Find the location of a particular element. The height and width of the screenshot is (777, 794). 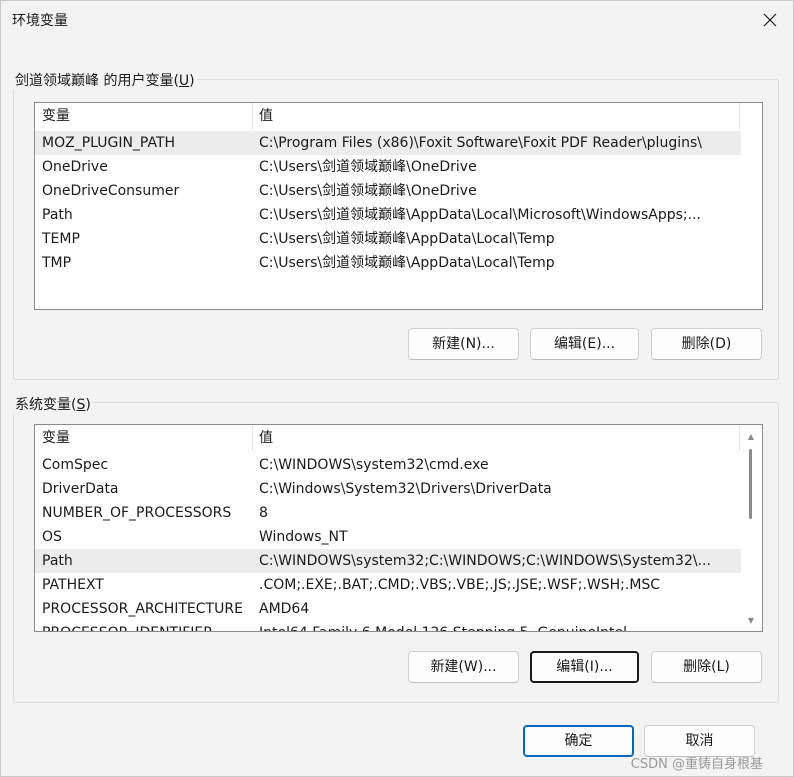

variable-name: DriverData is located at coordinates (80, 489).